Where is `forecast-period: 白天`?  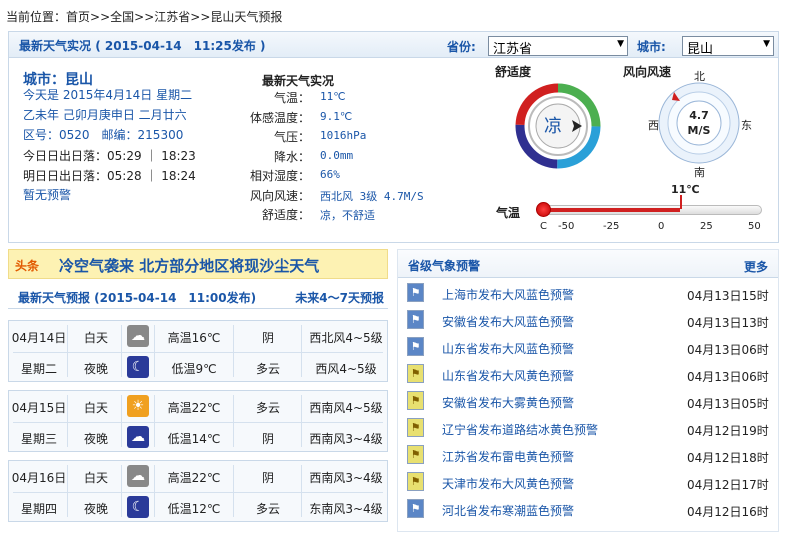 forecast-period: 白天 is located at coordinates (95, 408).